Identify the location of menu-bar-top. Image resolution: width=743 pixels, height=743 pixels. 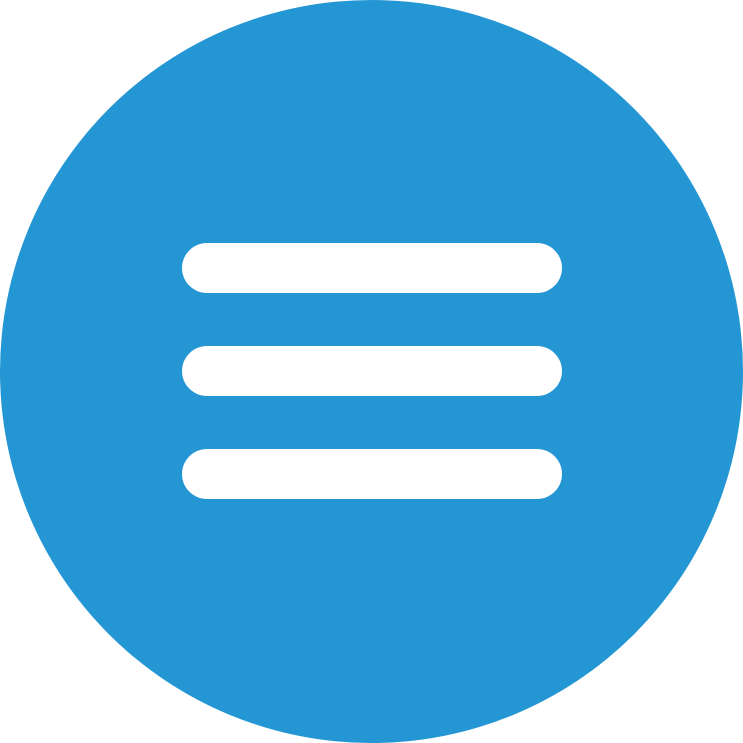
(372, 268).